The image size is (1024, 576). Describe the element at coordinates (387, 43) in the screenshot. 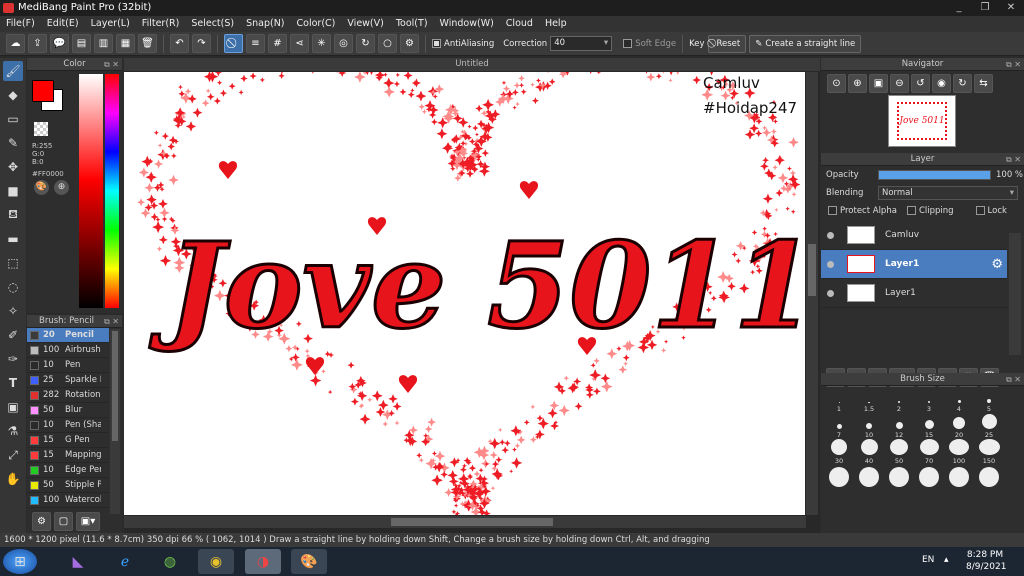

I see `snap-circle-icon: ○` at that location.